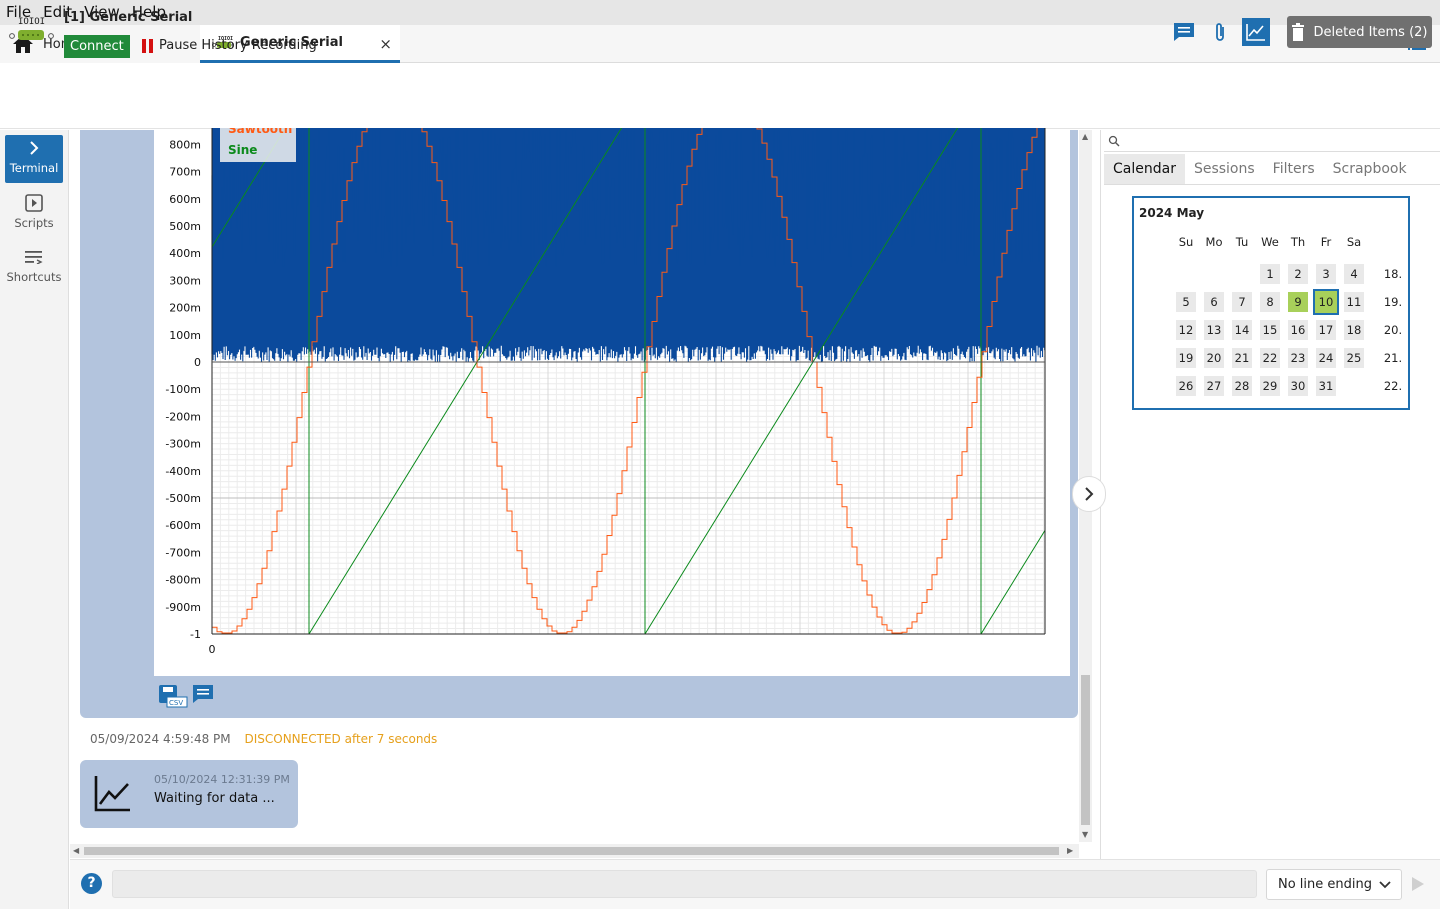 The image size is (1440, 909). I want to click on close-tab-icon: ×, so click(385, 44).